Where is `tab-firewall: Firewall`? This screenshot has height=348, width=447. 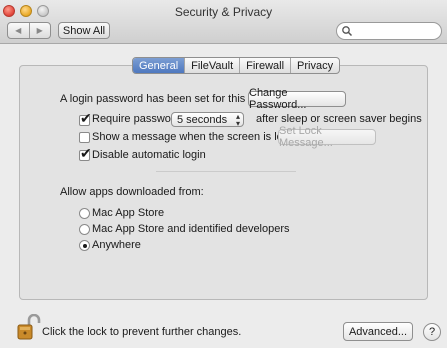
tab-firewall: Firewall is located at coordinates (264, 65).